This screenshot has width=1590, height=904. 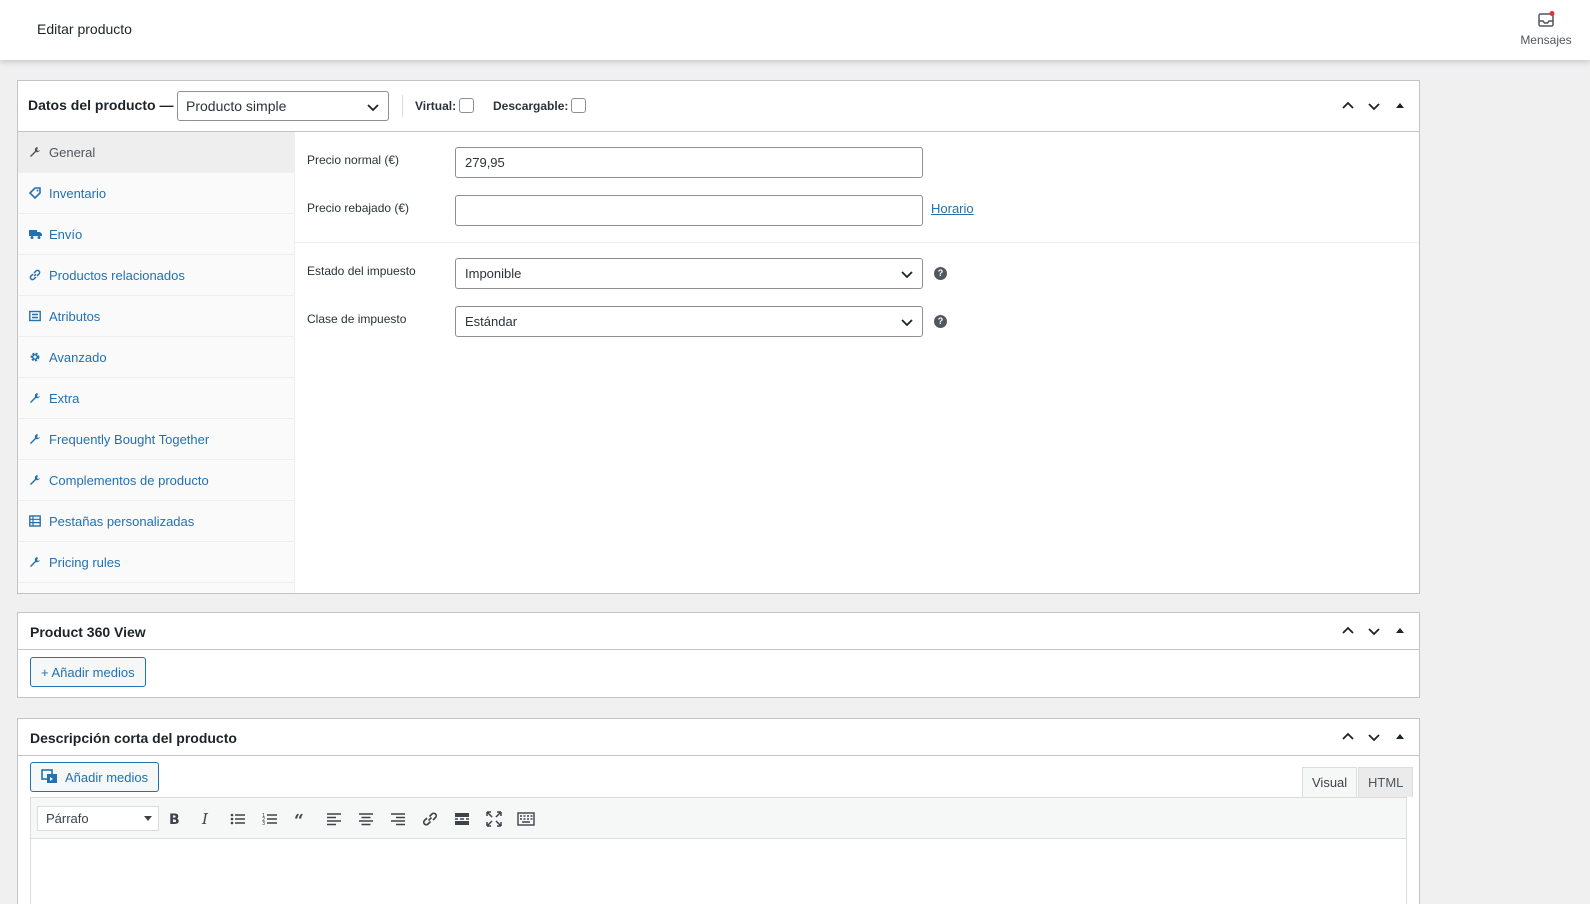 I want to click on read-more-button, so click(x=462, y=819).